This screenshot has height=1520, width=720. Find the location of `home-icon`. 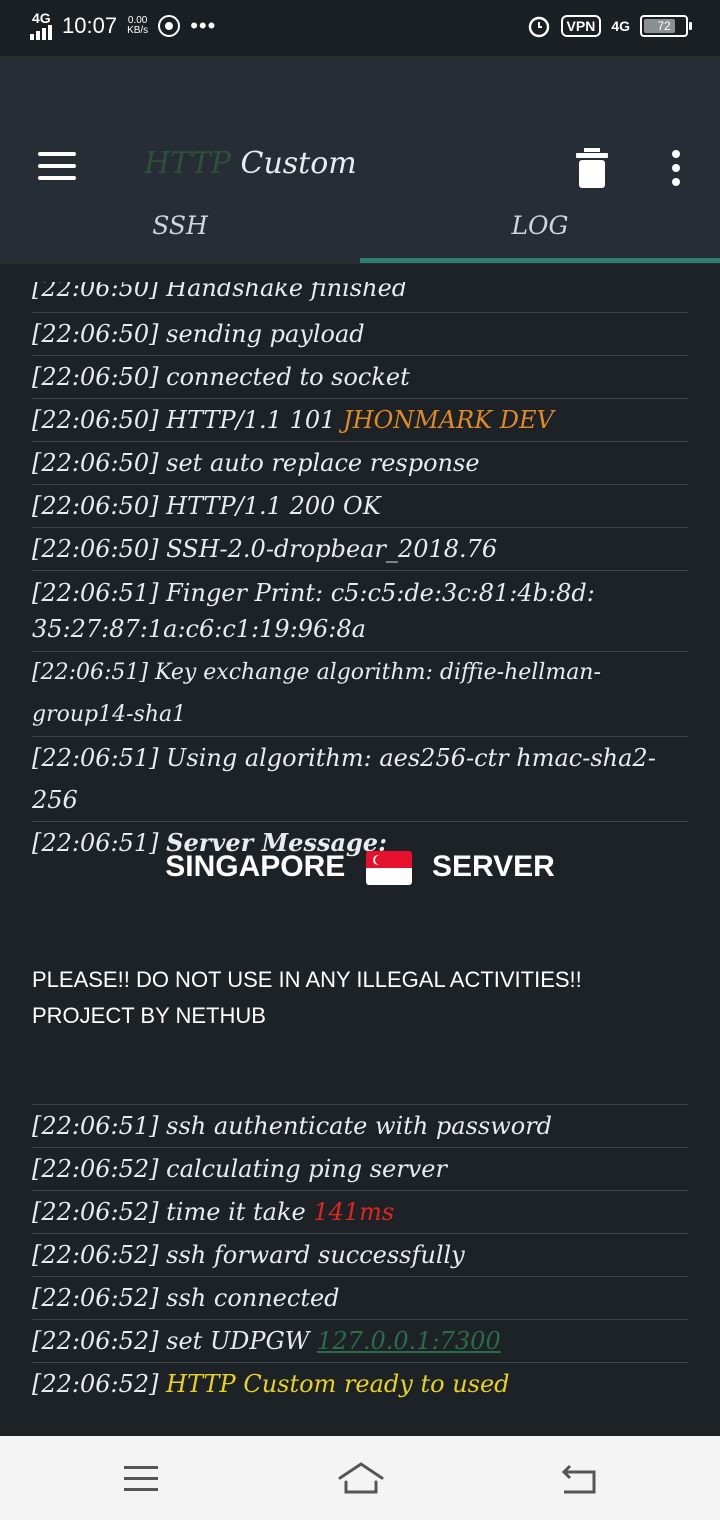

home-icon is located at coordinates (361, 1478).